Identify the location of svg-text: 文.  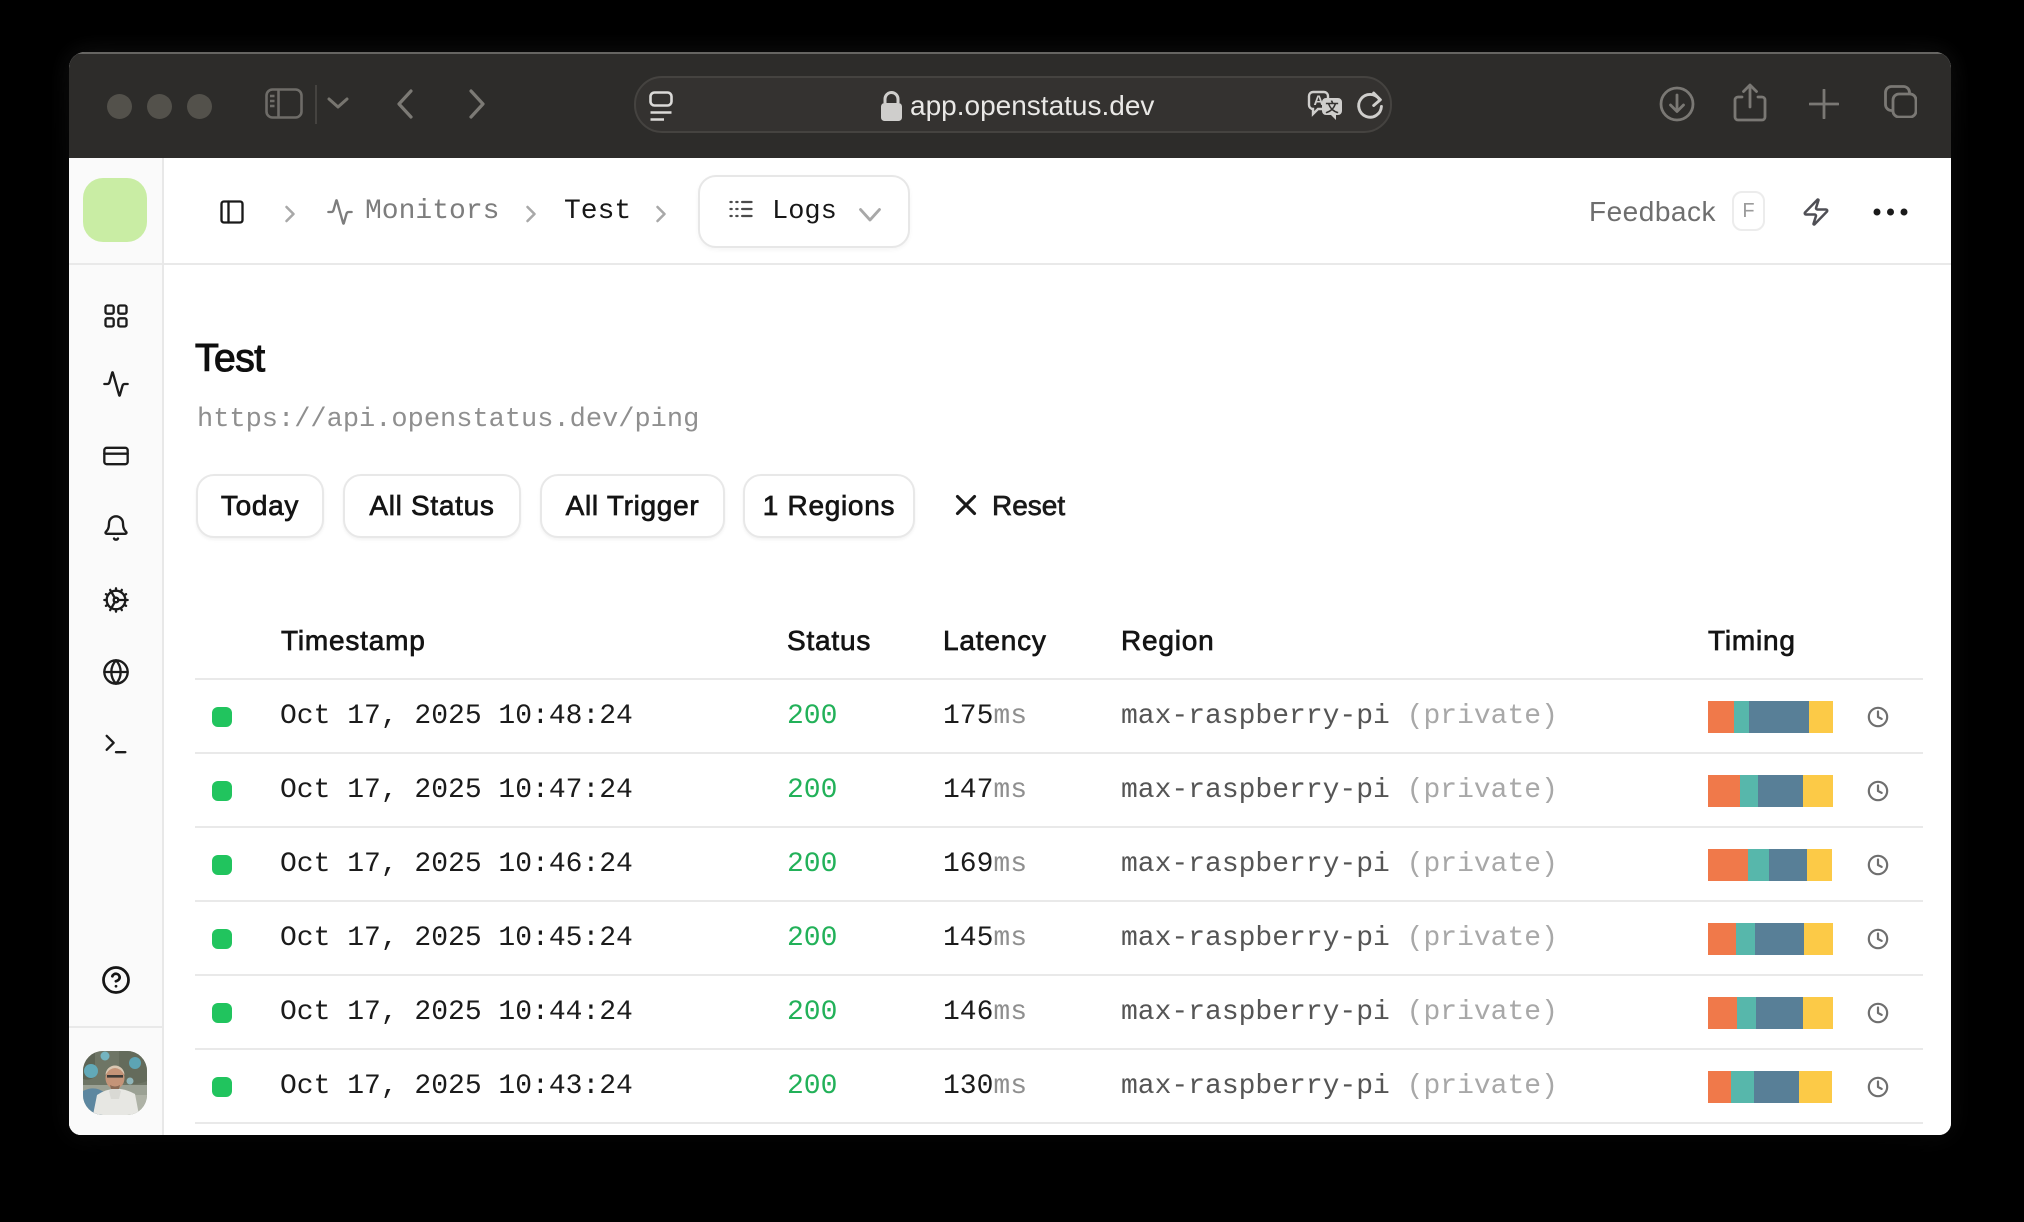
(1332, 107).